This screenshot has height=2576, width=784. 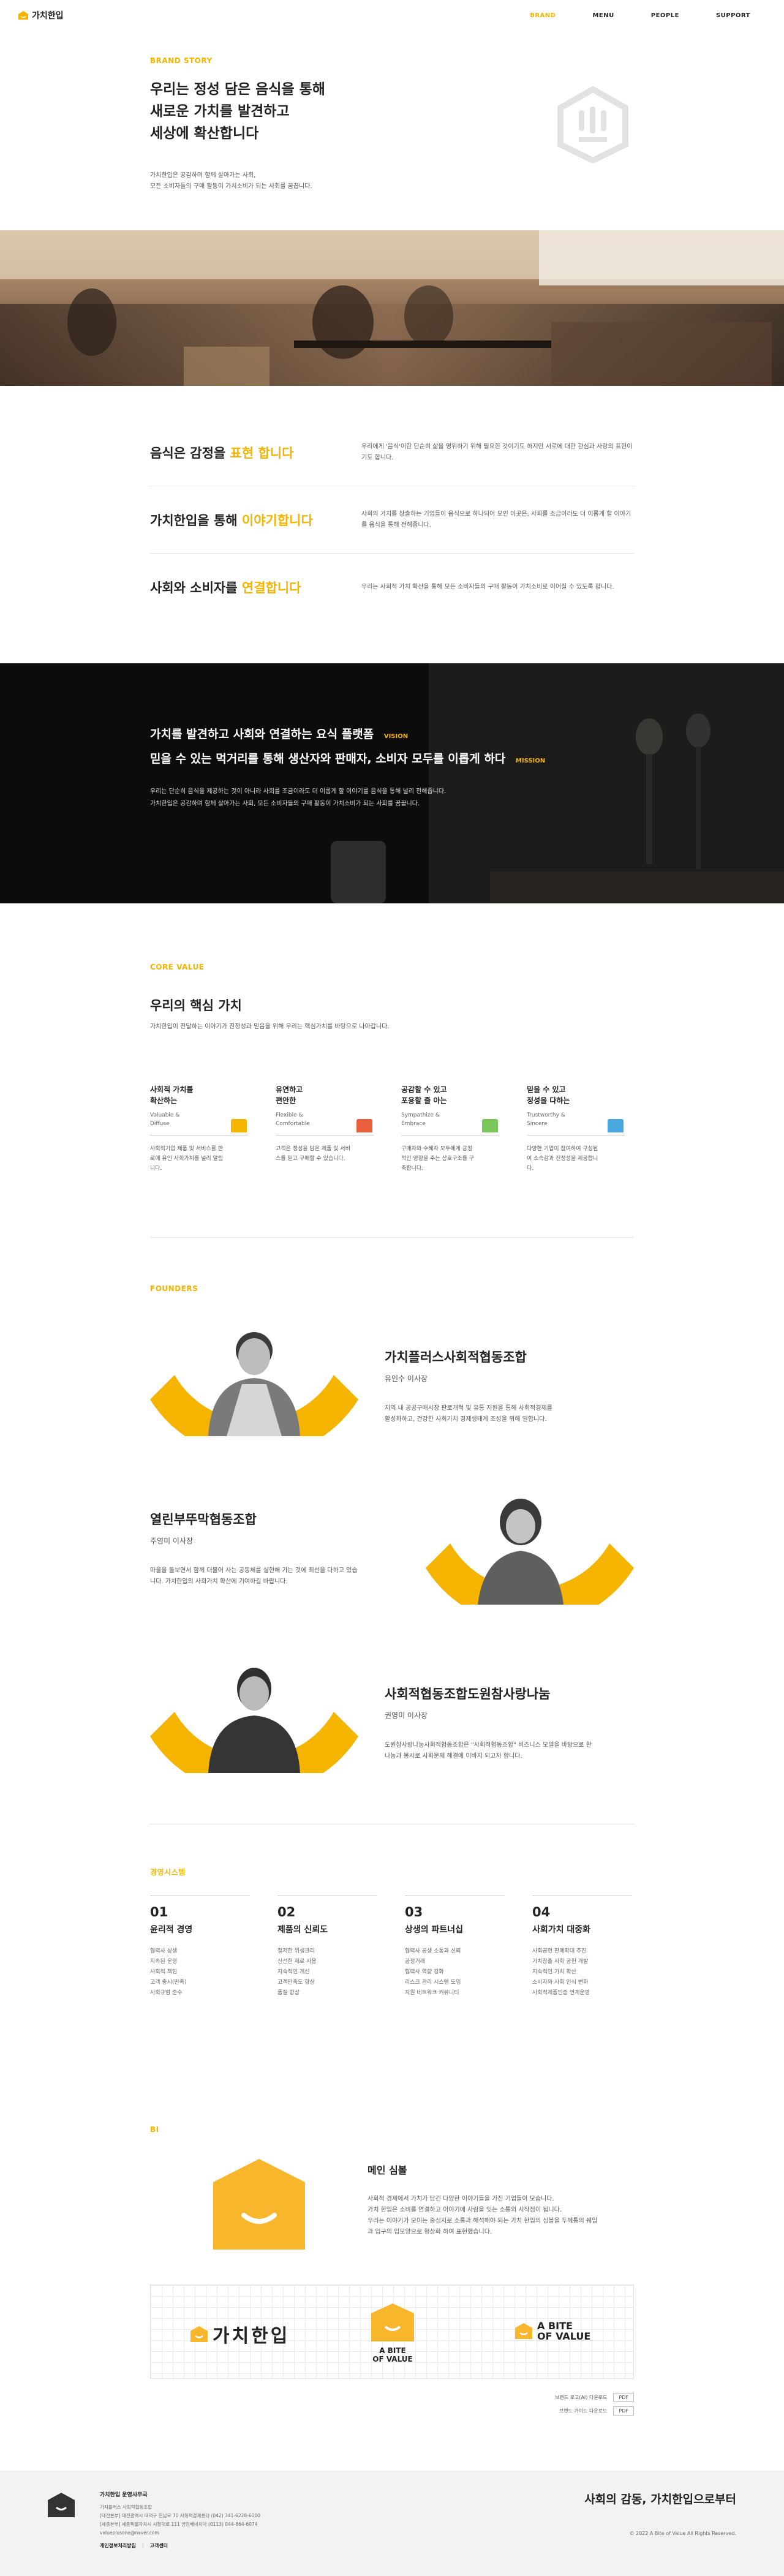 I want to click on nav-support: SUPPORT, so click(x=733, y=16).